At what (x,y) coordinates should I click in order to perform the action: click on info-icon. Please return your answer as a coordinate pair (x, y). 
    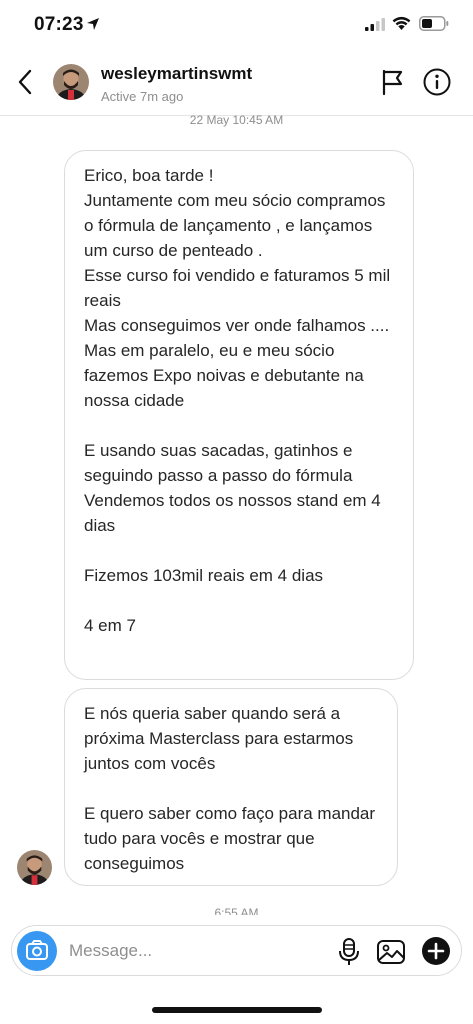
    Looking at the image, I should click on (437, 82).